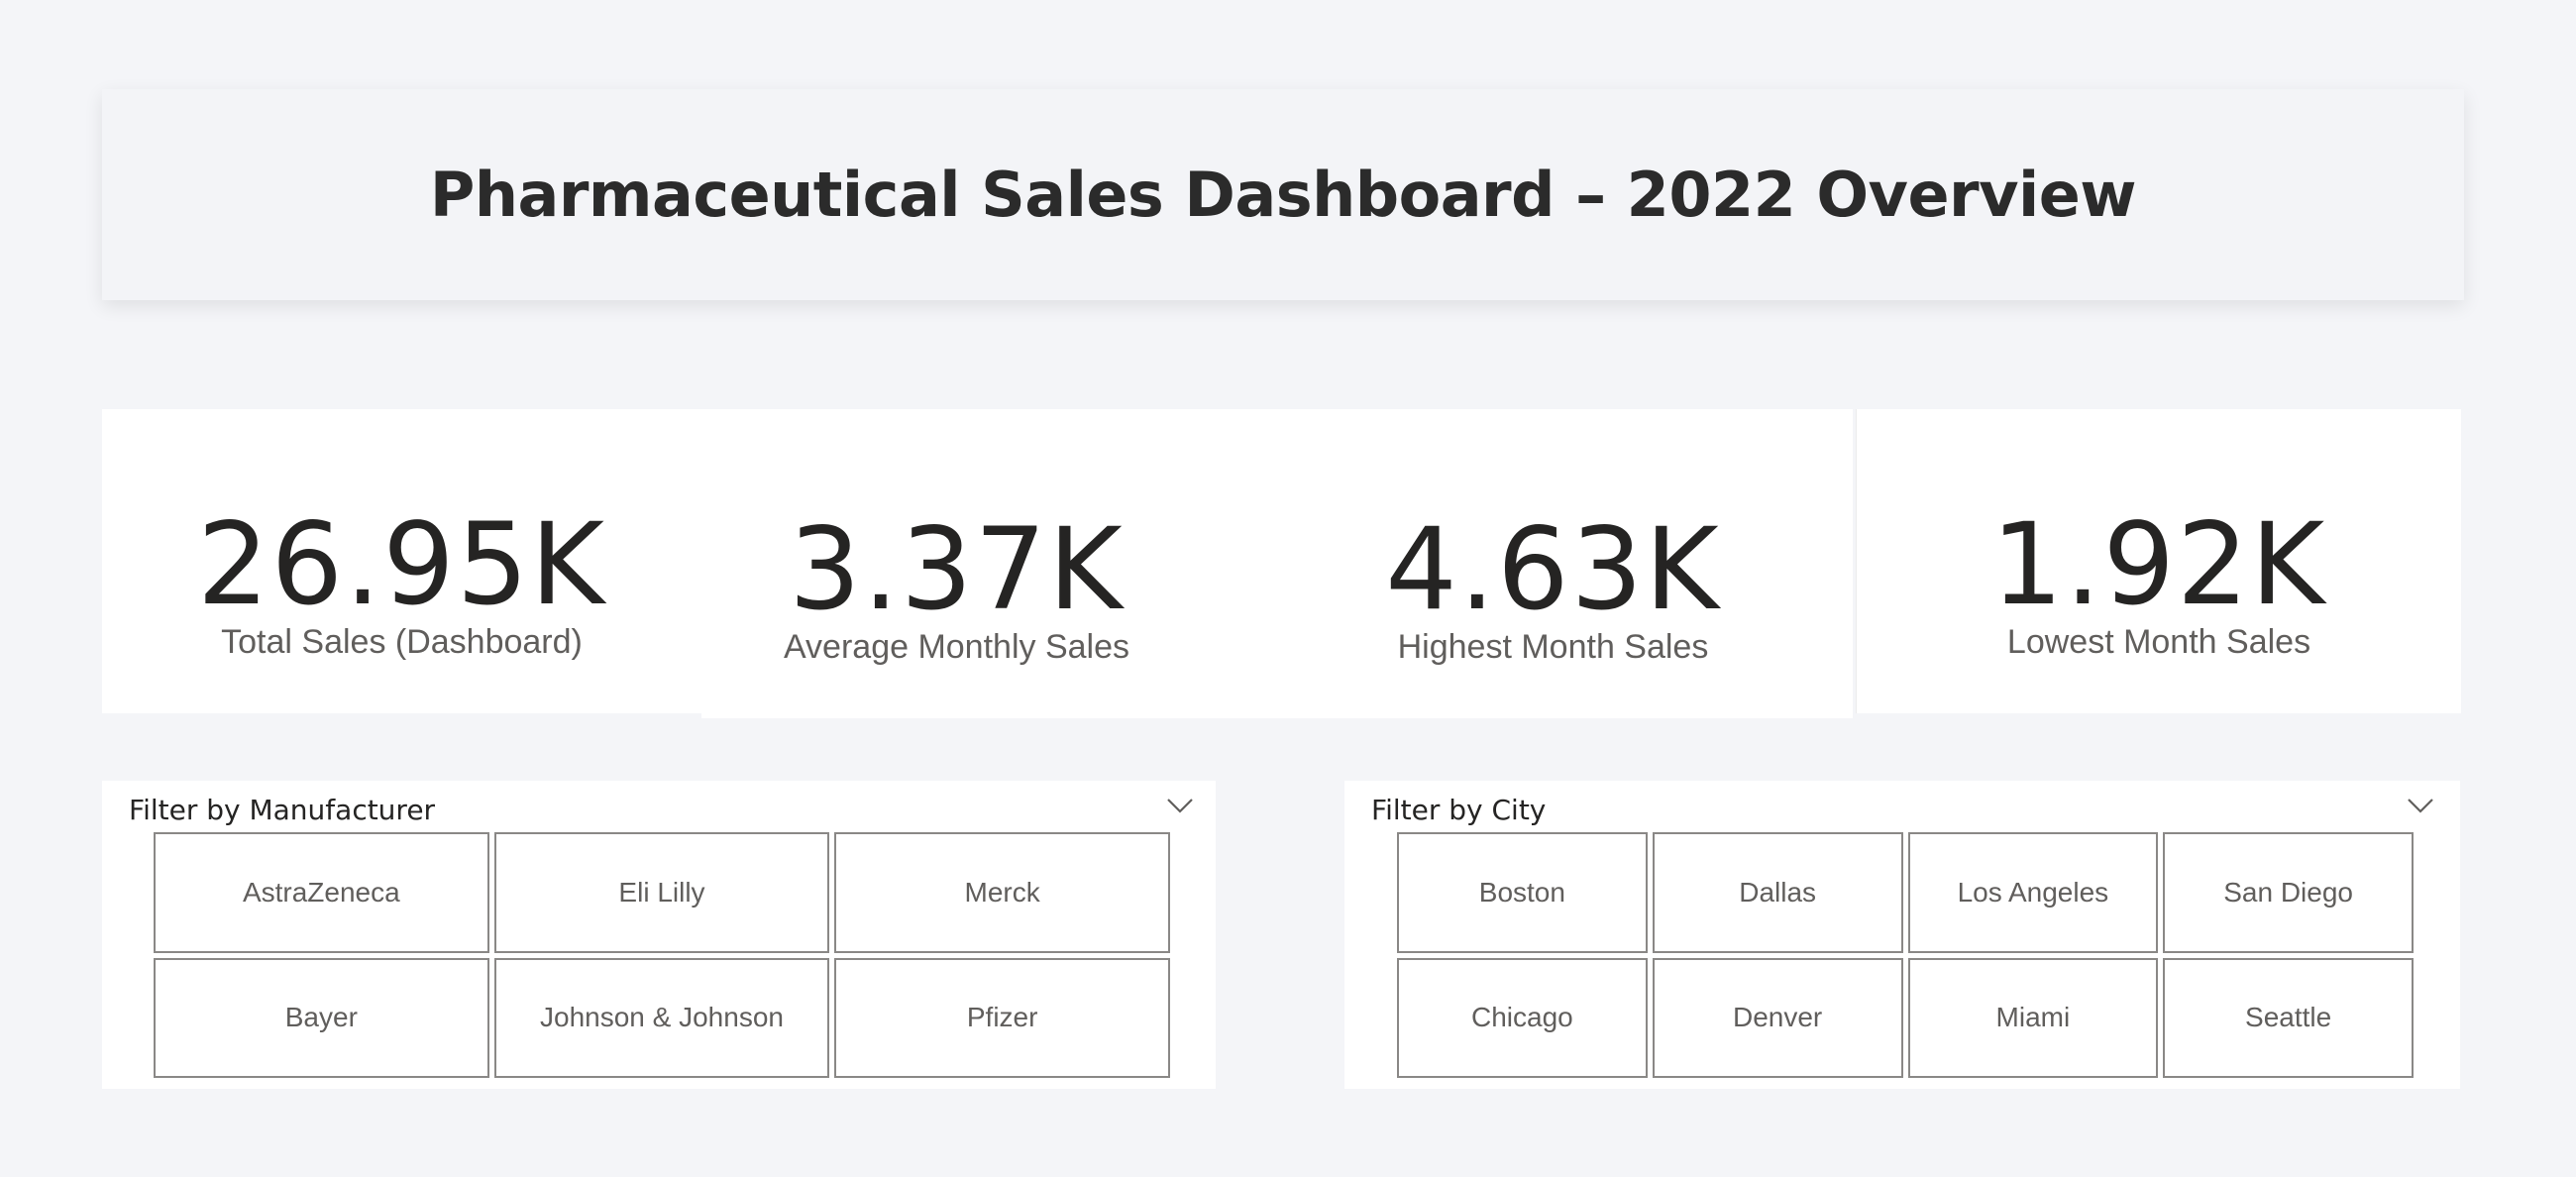  Describe the element at coordinates (283, 810) in the screenshot. I see `slicer-title: Filter by Manufacturer` at that location.